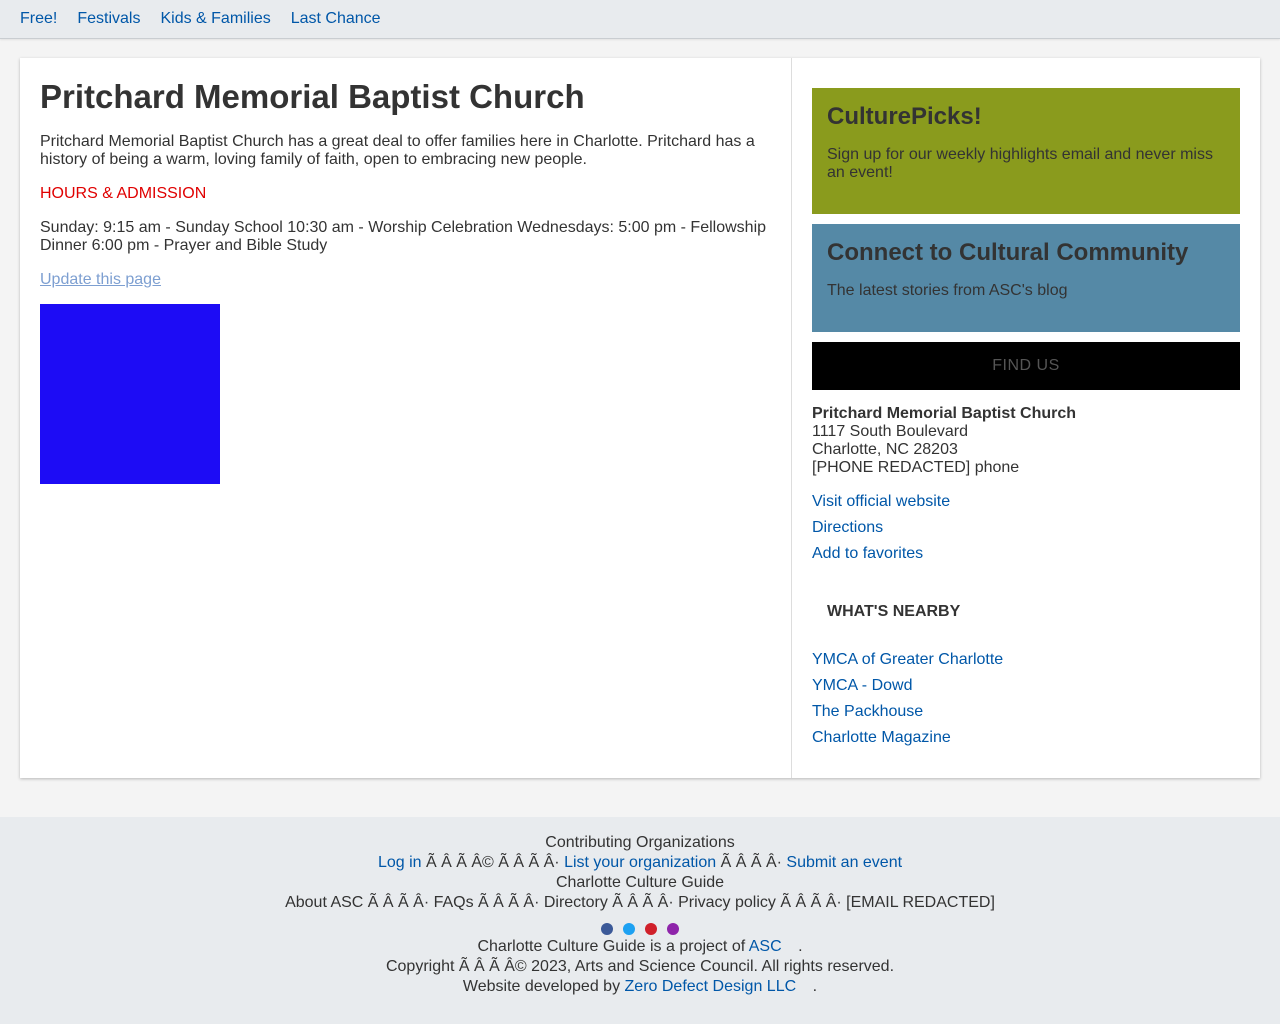 This screenshot has width=1280, height=1024. Describe the element at coordinates (611, 946) in the screenshot. I see `project-prefix: Charlotte Culture Guide is a project of` at that location.